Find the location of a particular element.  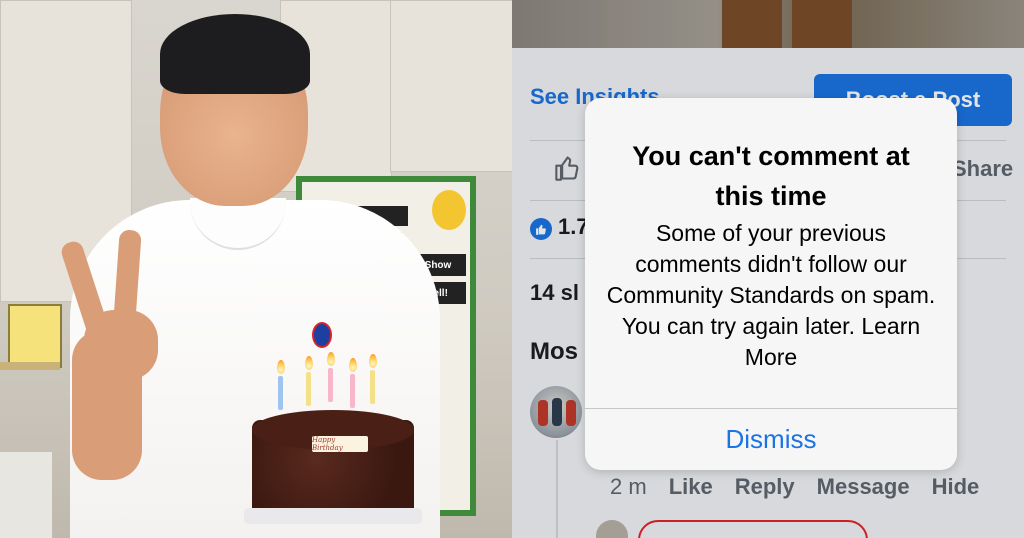

cake-label: Happy Birthday is located at coordinates (340, 444).